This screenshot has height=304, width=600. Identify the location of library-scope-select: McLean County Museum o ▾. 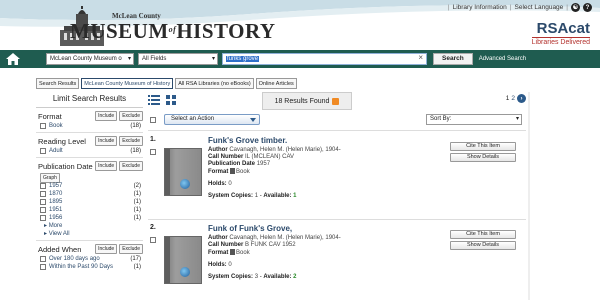
(90, 59).